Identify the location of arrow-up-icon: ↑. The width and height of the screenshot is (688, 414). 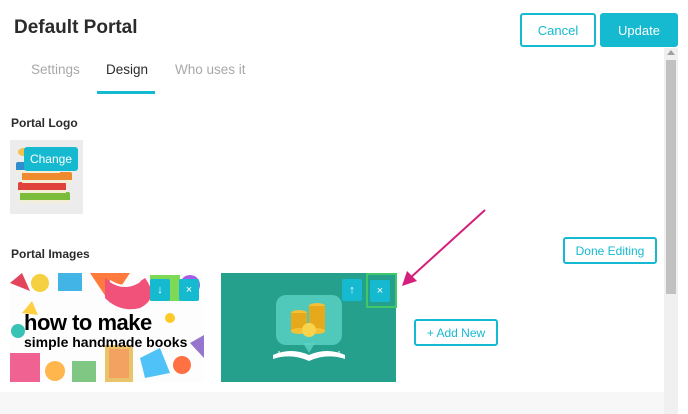
(352, 290).